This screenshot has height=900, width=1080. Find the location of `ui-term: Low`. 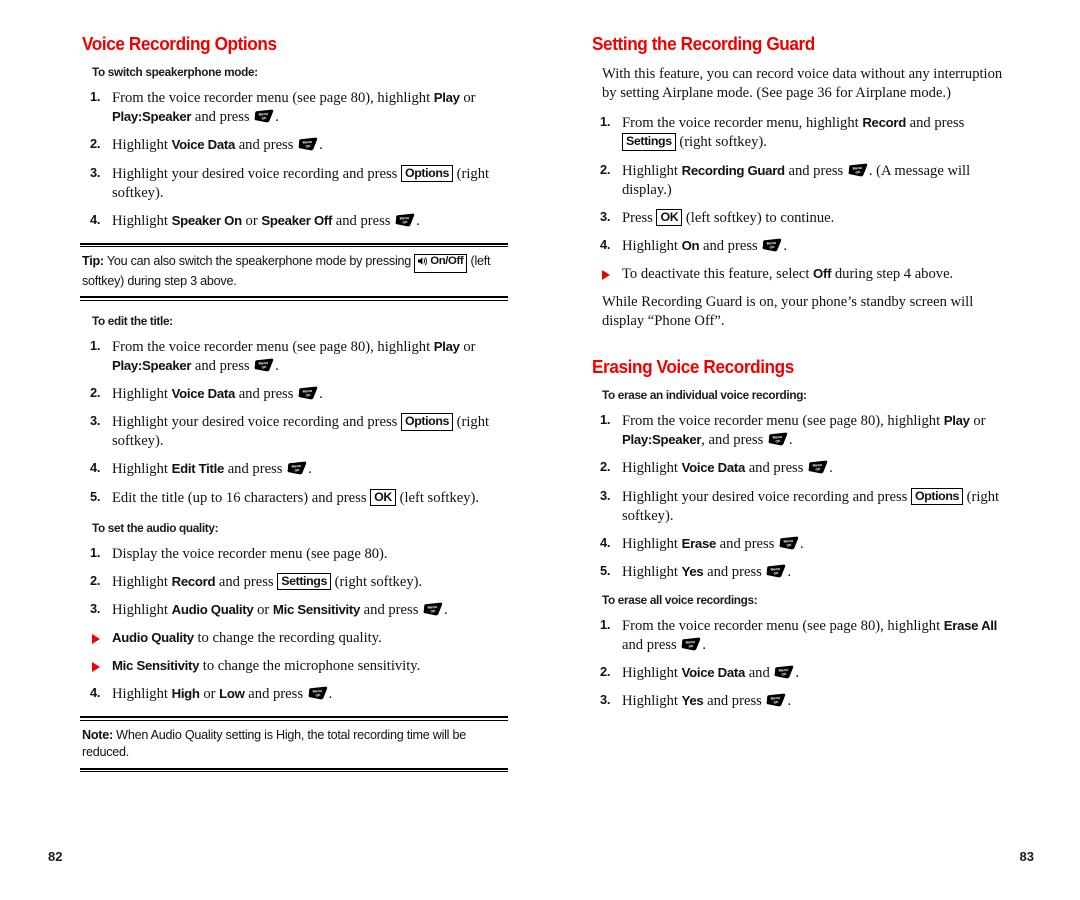

ui-term: Low is located at coordinates (232, 694).